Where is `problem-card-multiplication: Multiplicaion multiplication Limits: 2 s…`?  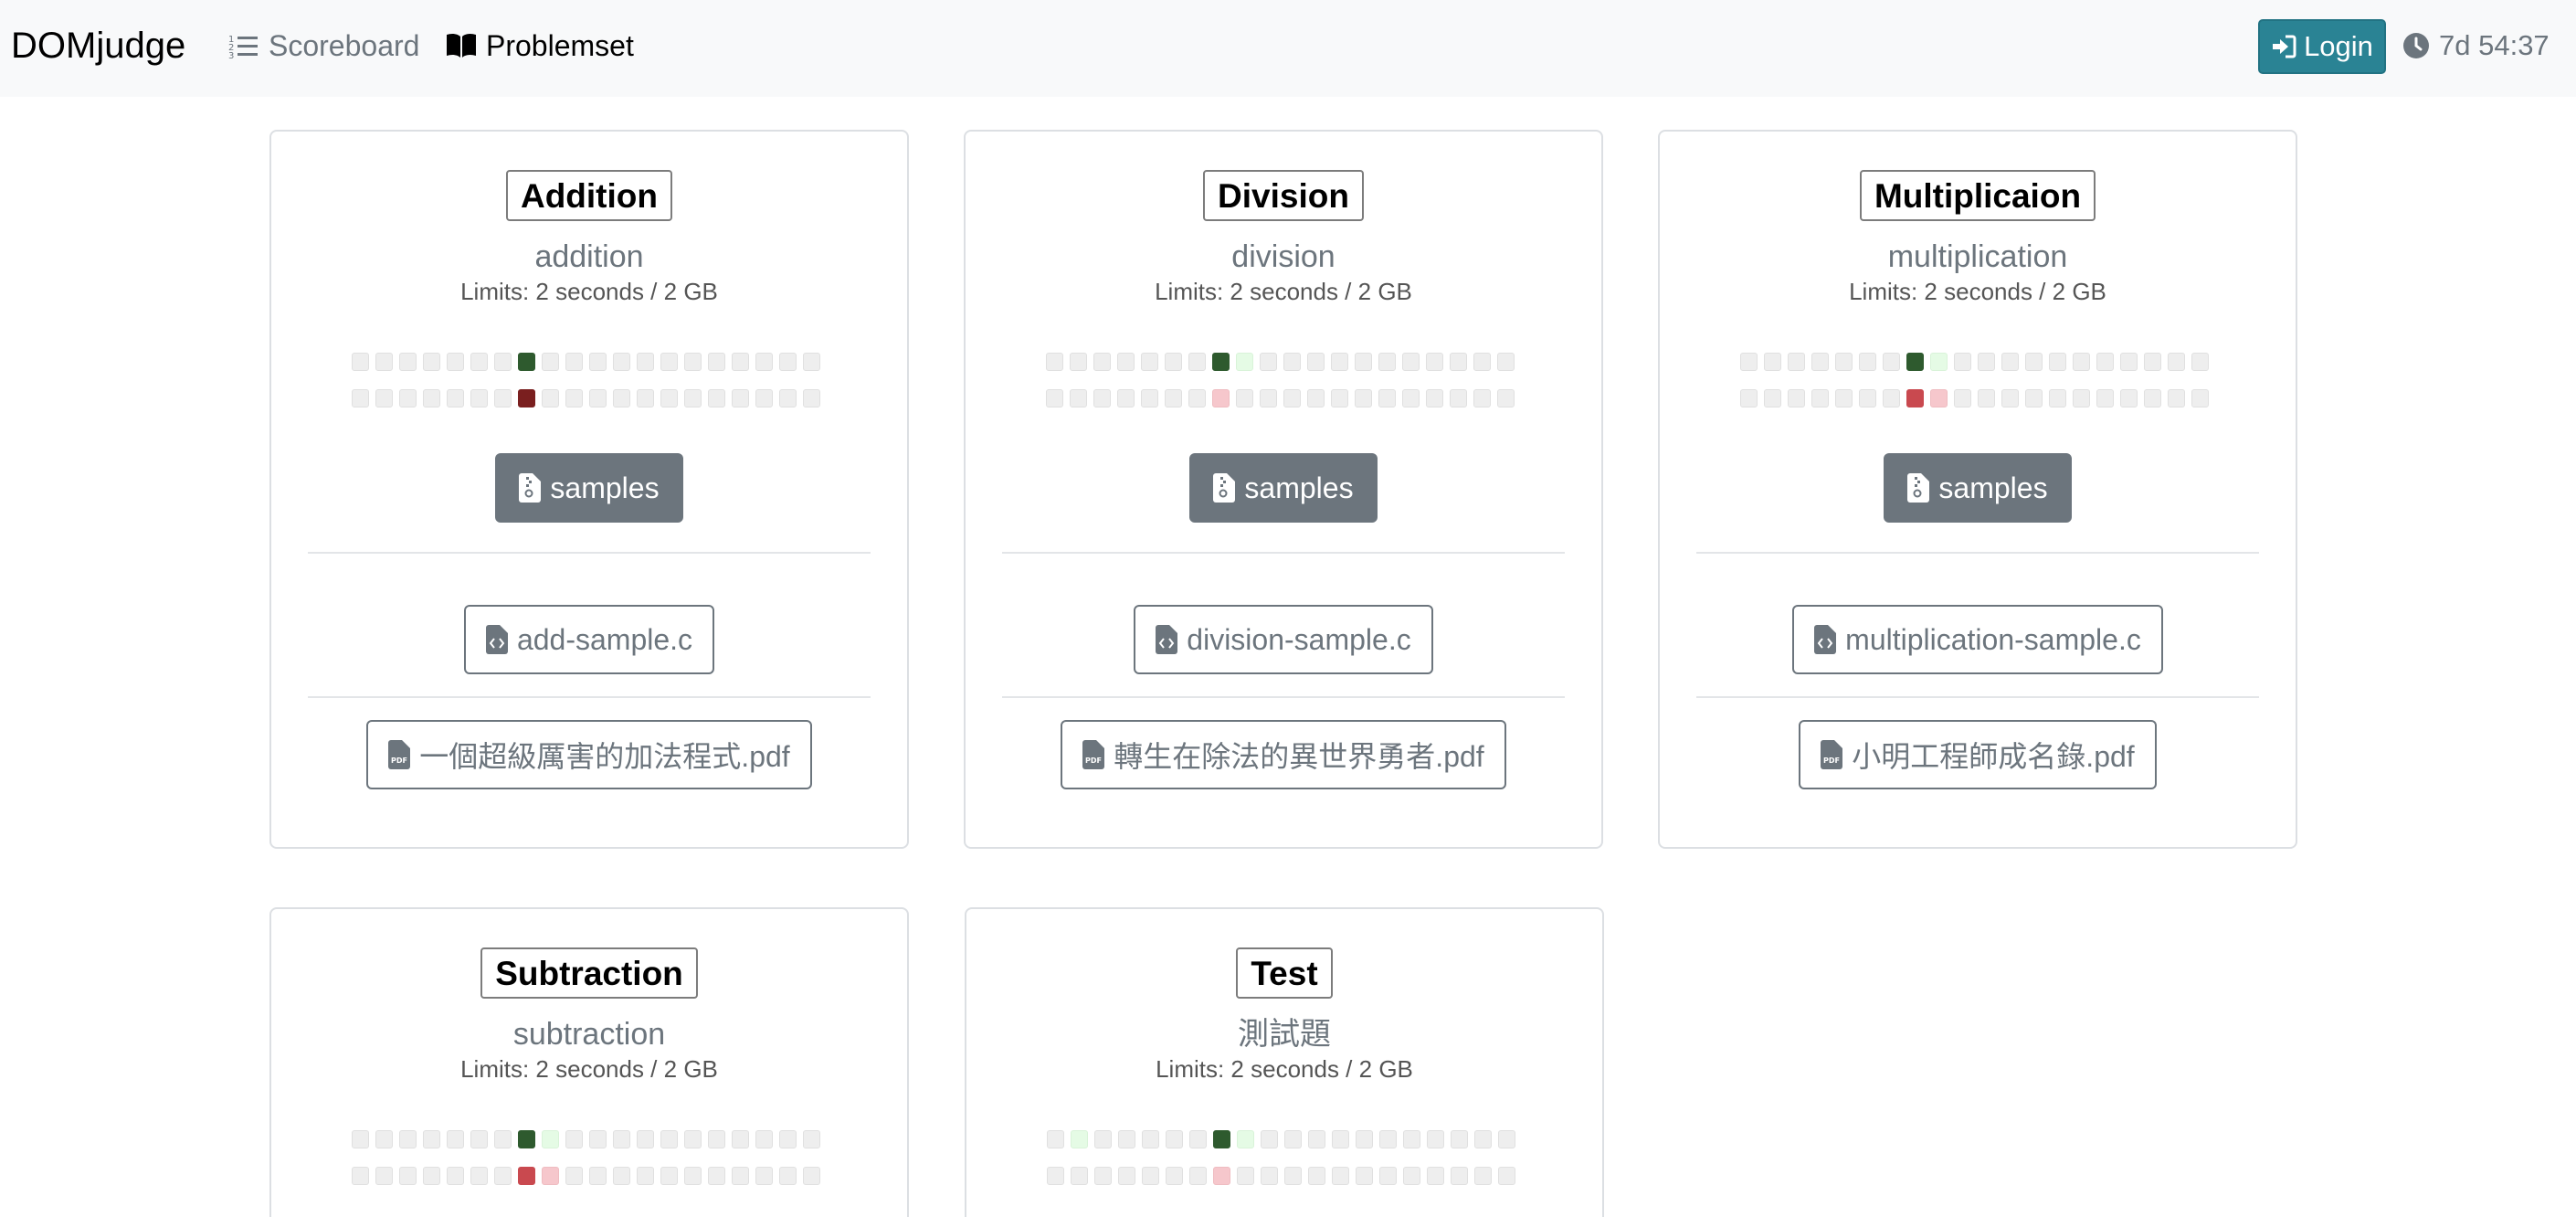 problem-card-multiplication: Multiplicaion multiplication Limits: 2 s… is located at coordinates (1977, 489).